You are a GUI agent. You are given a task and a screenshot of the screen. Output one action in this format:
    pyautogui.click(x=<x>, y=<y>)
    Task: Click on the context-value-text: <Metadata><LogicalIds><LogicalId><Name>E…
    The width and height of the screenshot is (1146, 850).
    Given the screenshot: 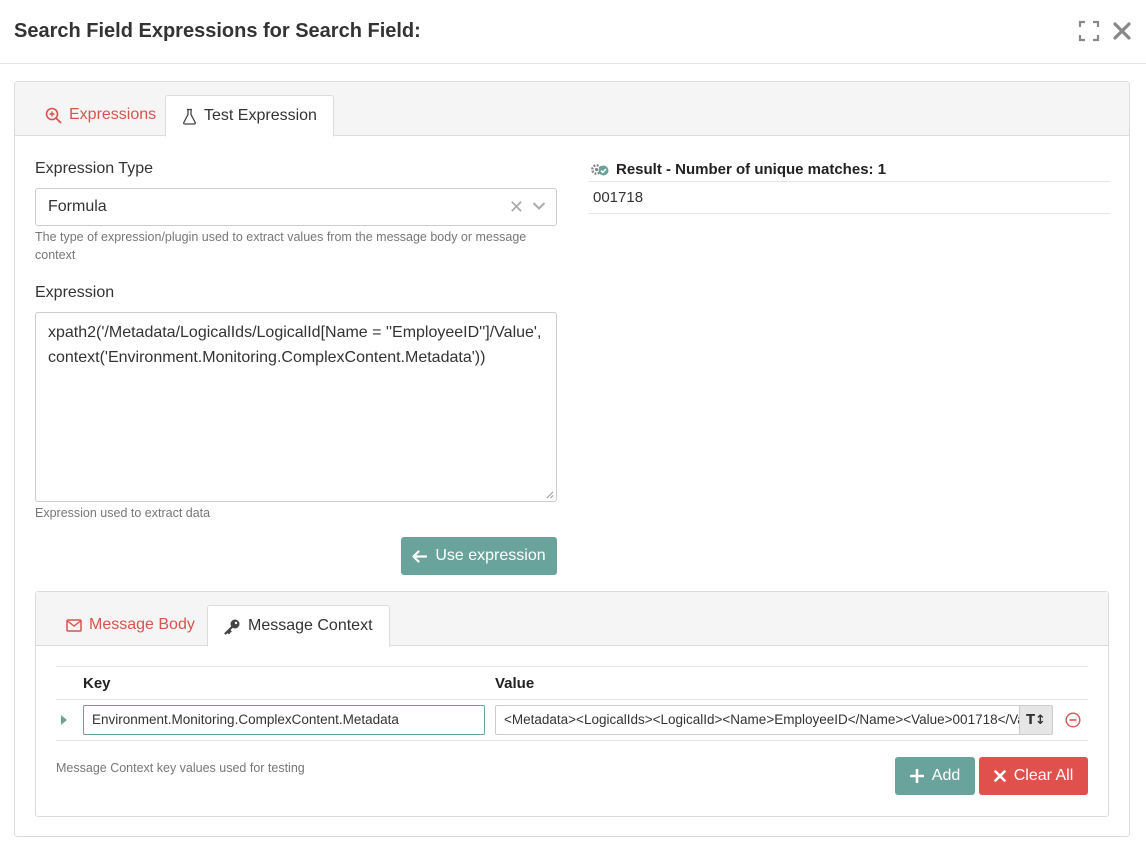 What is the action you would take?
    pyautogui.click(x=778, y=719)
    